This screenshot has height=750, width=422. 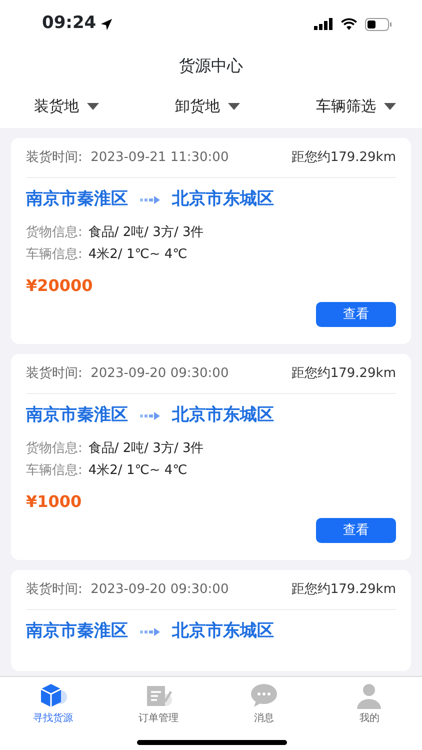 What do you see at coordinates (211, 66) in the screenshot?
I see `page-title: 货源中心` at bounding box center [211, 66].